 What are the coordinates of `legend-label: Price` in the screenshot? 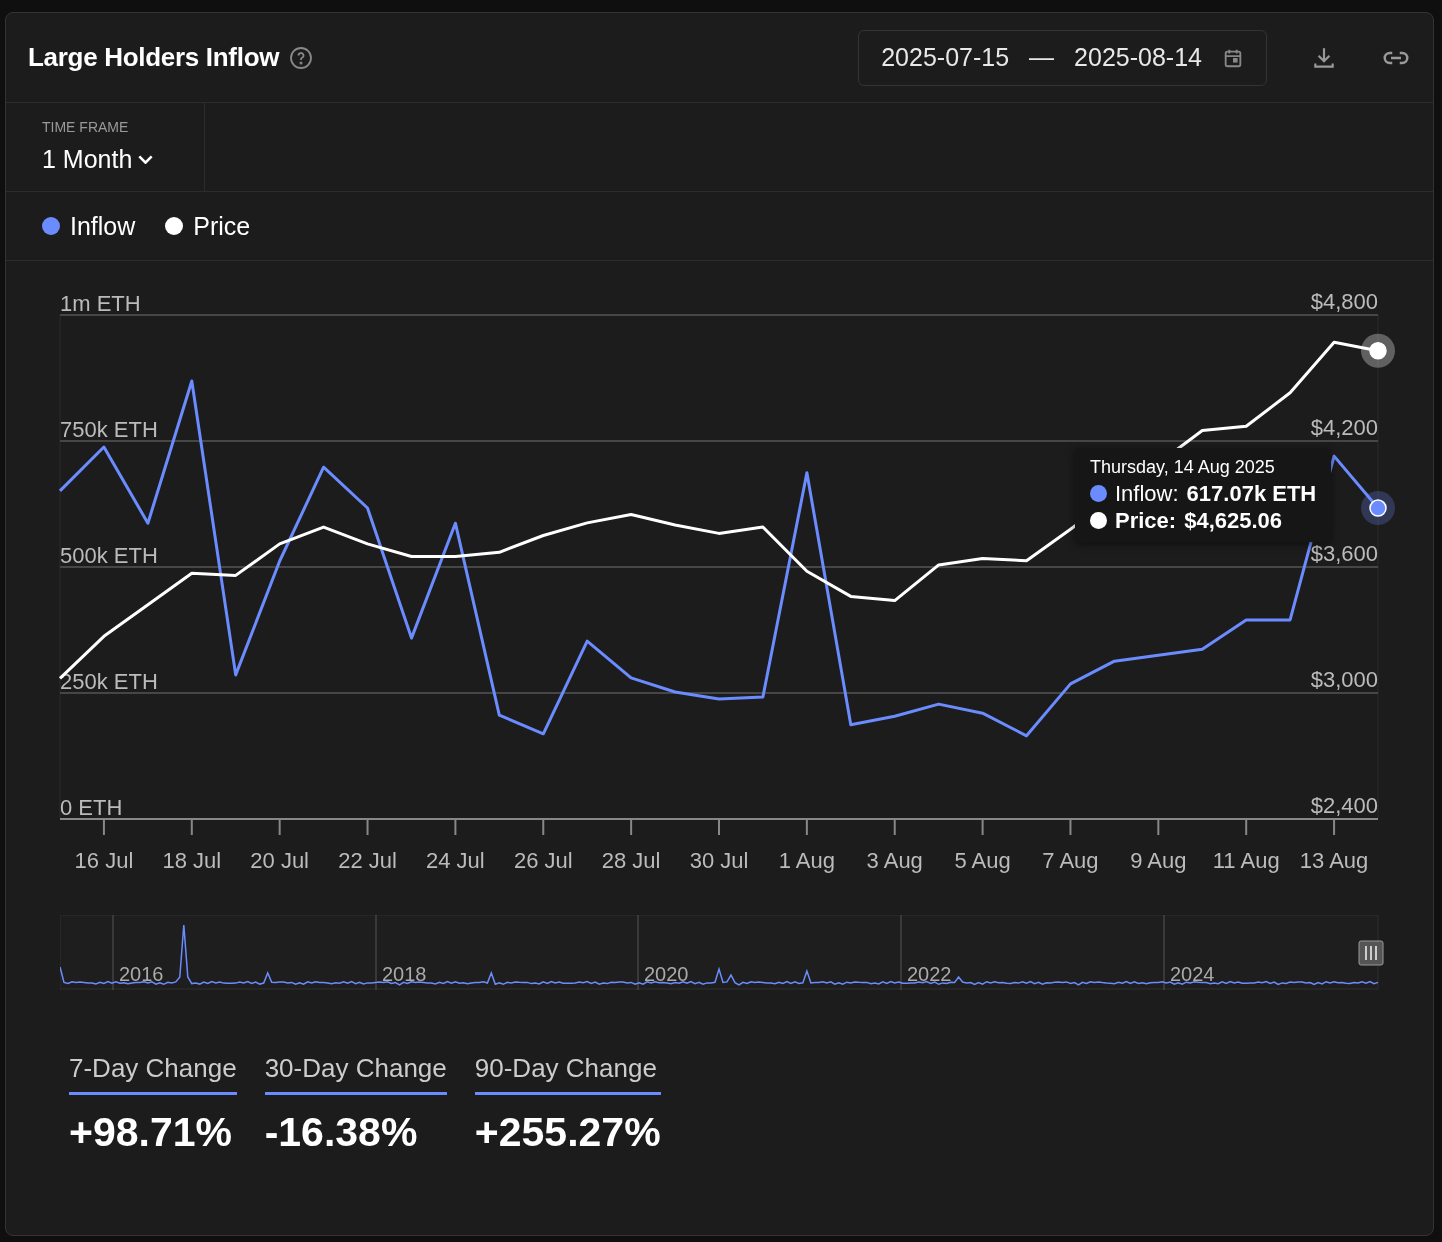 It's located at (222, 226).